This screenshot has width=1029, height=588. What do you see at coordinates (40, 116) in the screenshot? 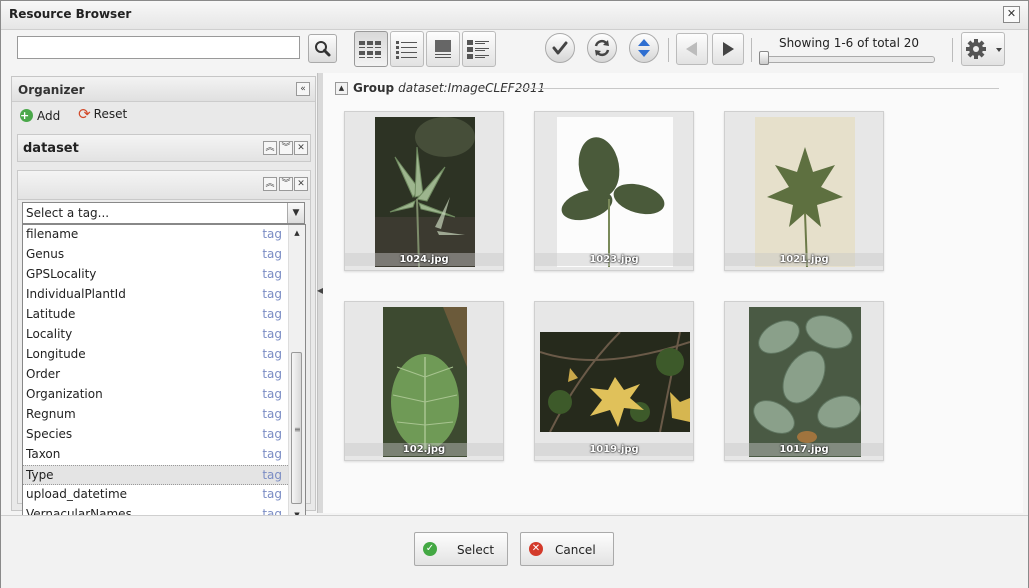
I see `add-button: + Add` at bounding box center [40, 116].